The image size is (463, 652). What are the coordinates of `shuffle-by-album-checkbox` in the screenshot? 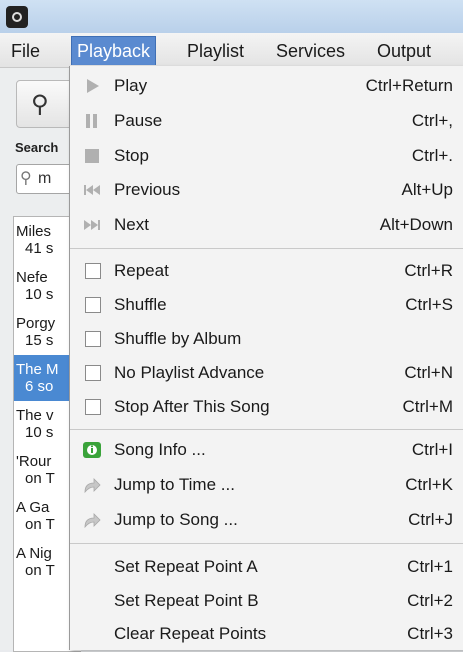 It's located at (93, 339).